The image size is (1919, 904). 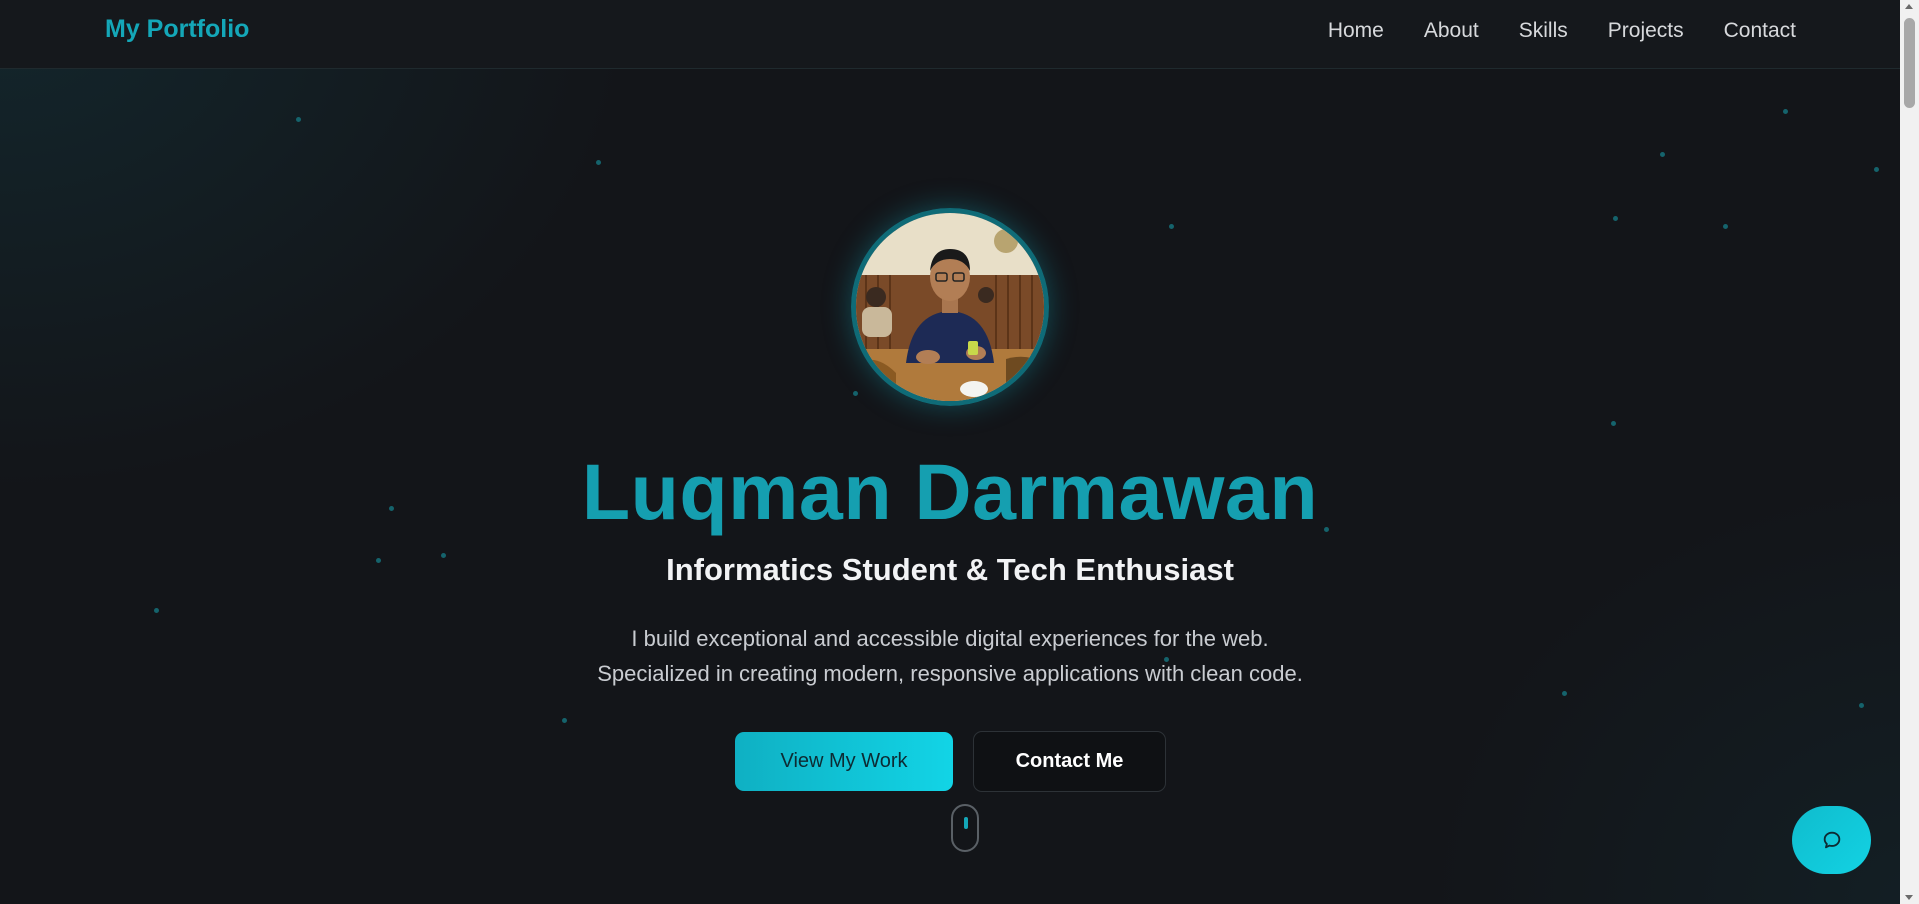 What do you see at coordinates (966, 823) in the screenshot?
I see `scroll-wheel` at bounding box center [966, 823].